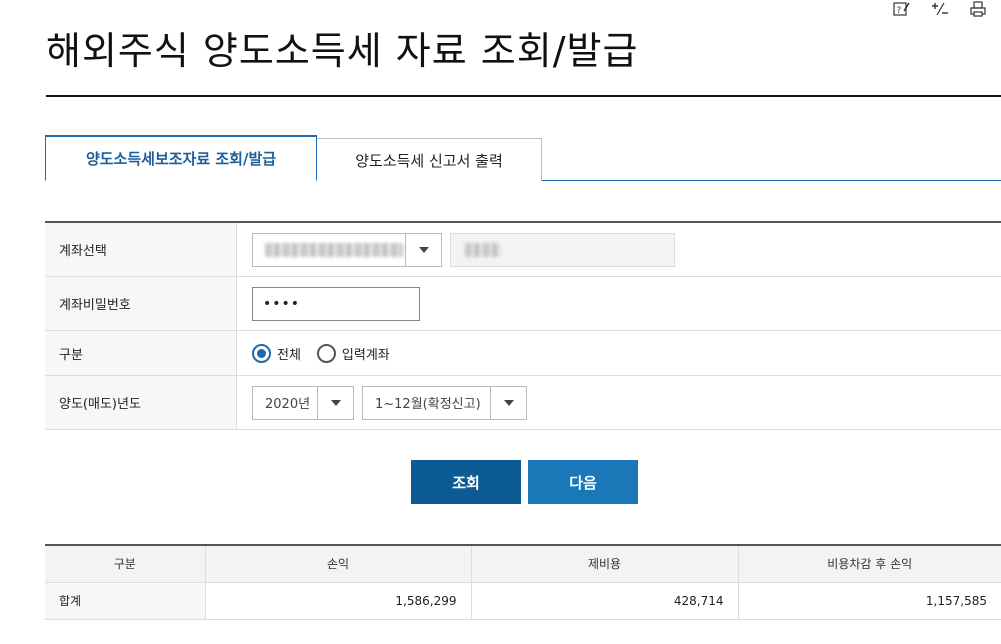 Image resolution: width=1001 pixels, height=644 pixels. Describe the element at coordinates (583, 482) in the screenshot. I see `next-button: 다음` at that location.